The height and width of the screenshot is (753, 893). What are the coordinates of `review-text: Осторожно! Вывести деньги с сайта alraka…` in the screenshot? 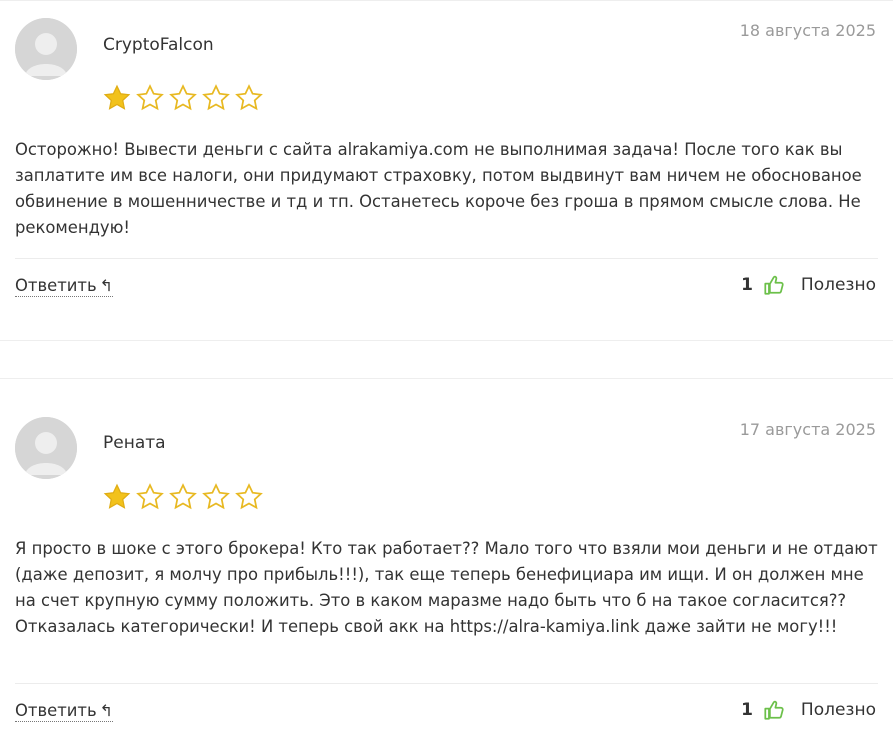 It's located at (438, 188).